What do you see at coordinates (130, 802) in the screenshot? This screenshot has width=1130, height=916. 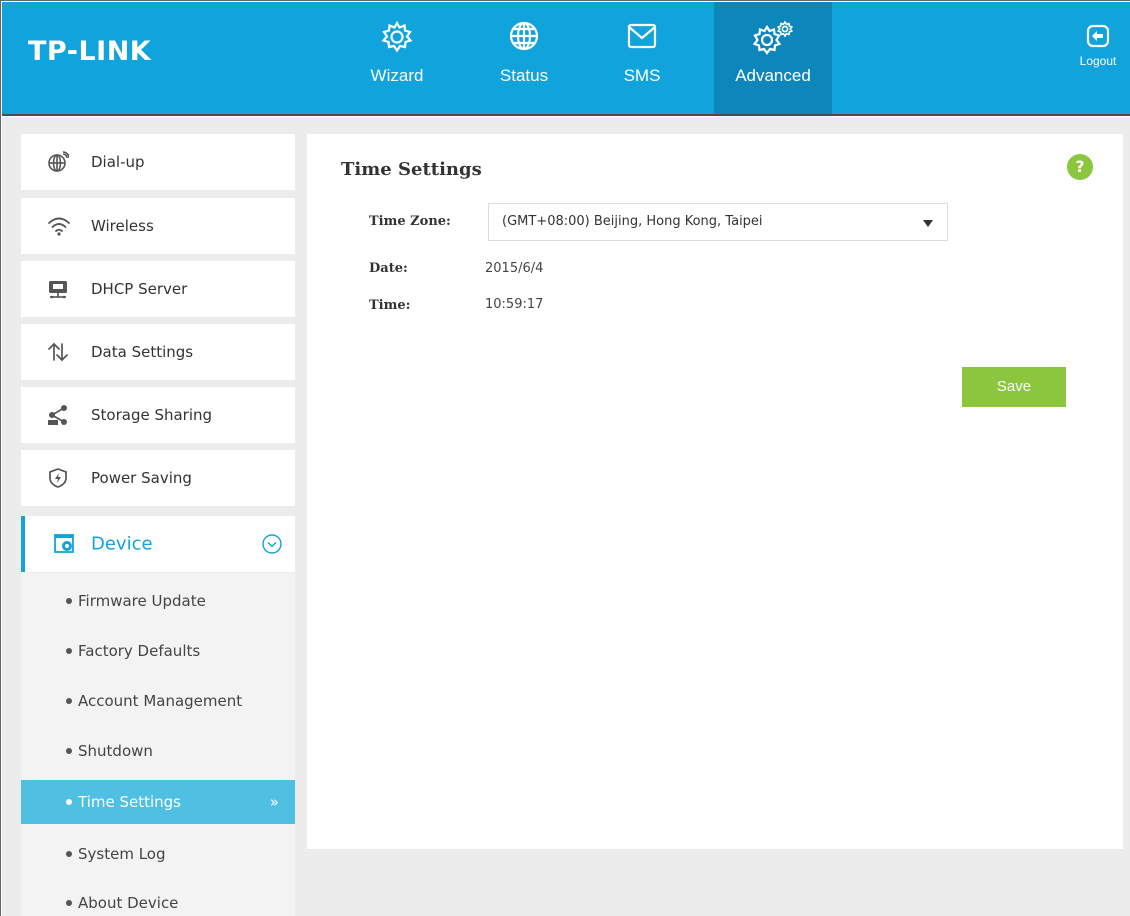 I see `submenu-item-label: Time Settings` at bounding box center [130, 802].